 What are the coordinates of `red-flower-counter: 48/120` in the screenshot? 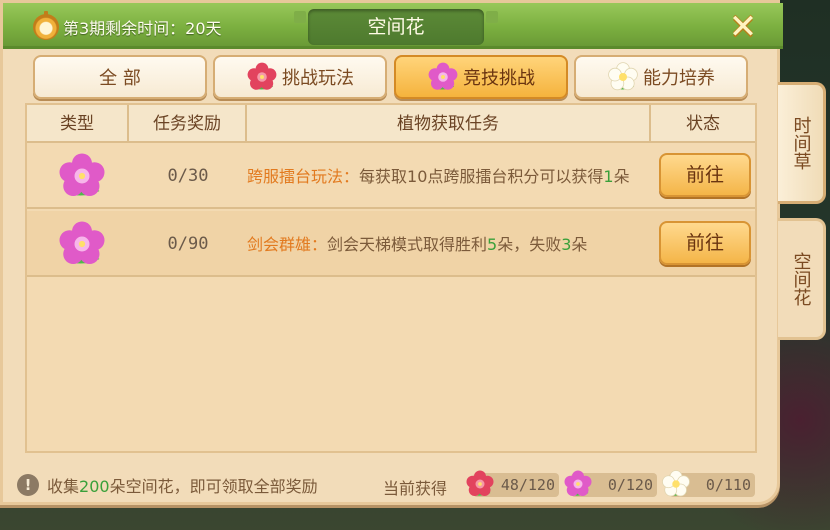 It's located at (516, 485).